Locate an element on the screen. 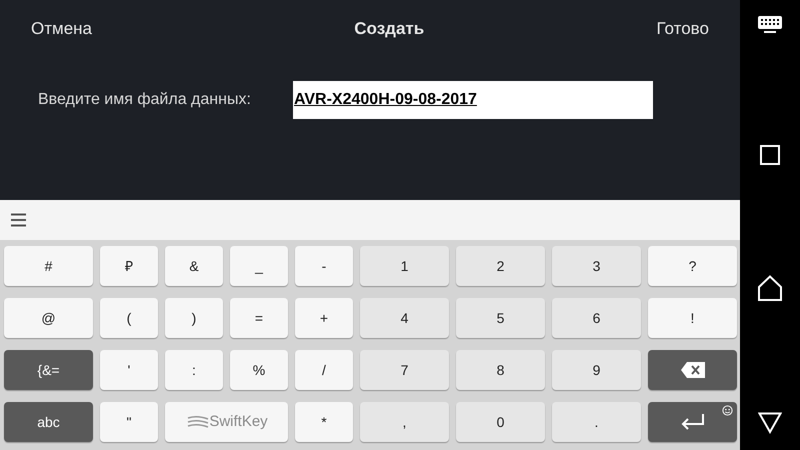 The image size is (800, 450). dialog-title: Создать is located at coordinates (388, 29).